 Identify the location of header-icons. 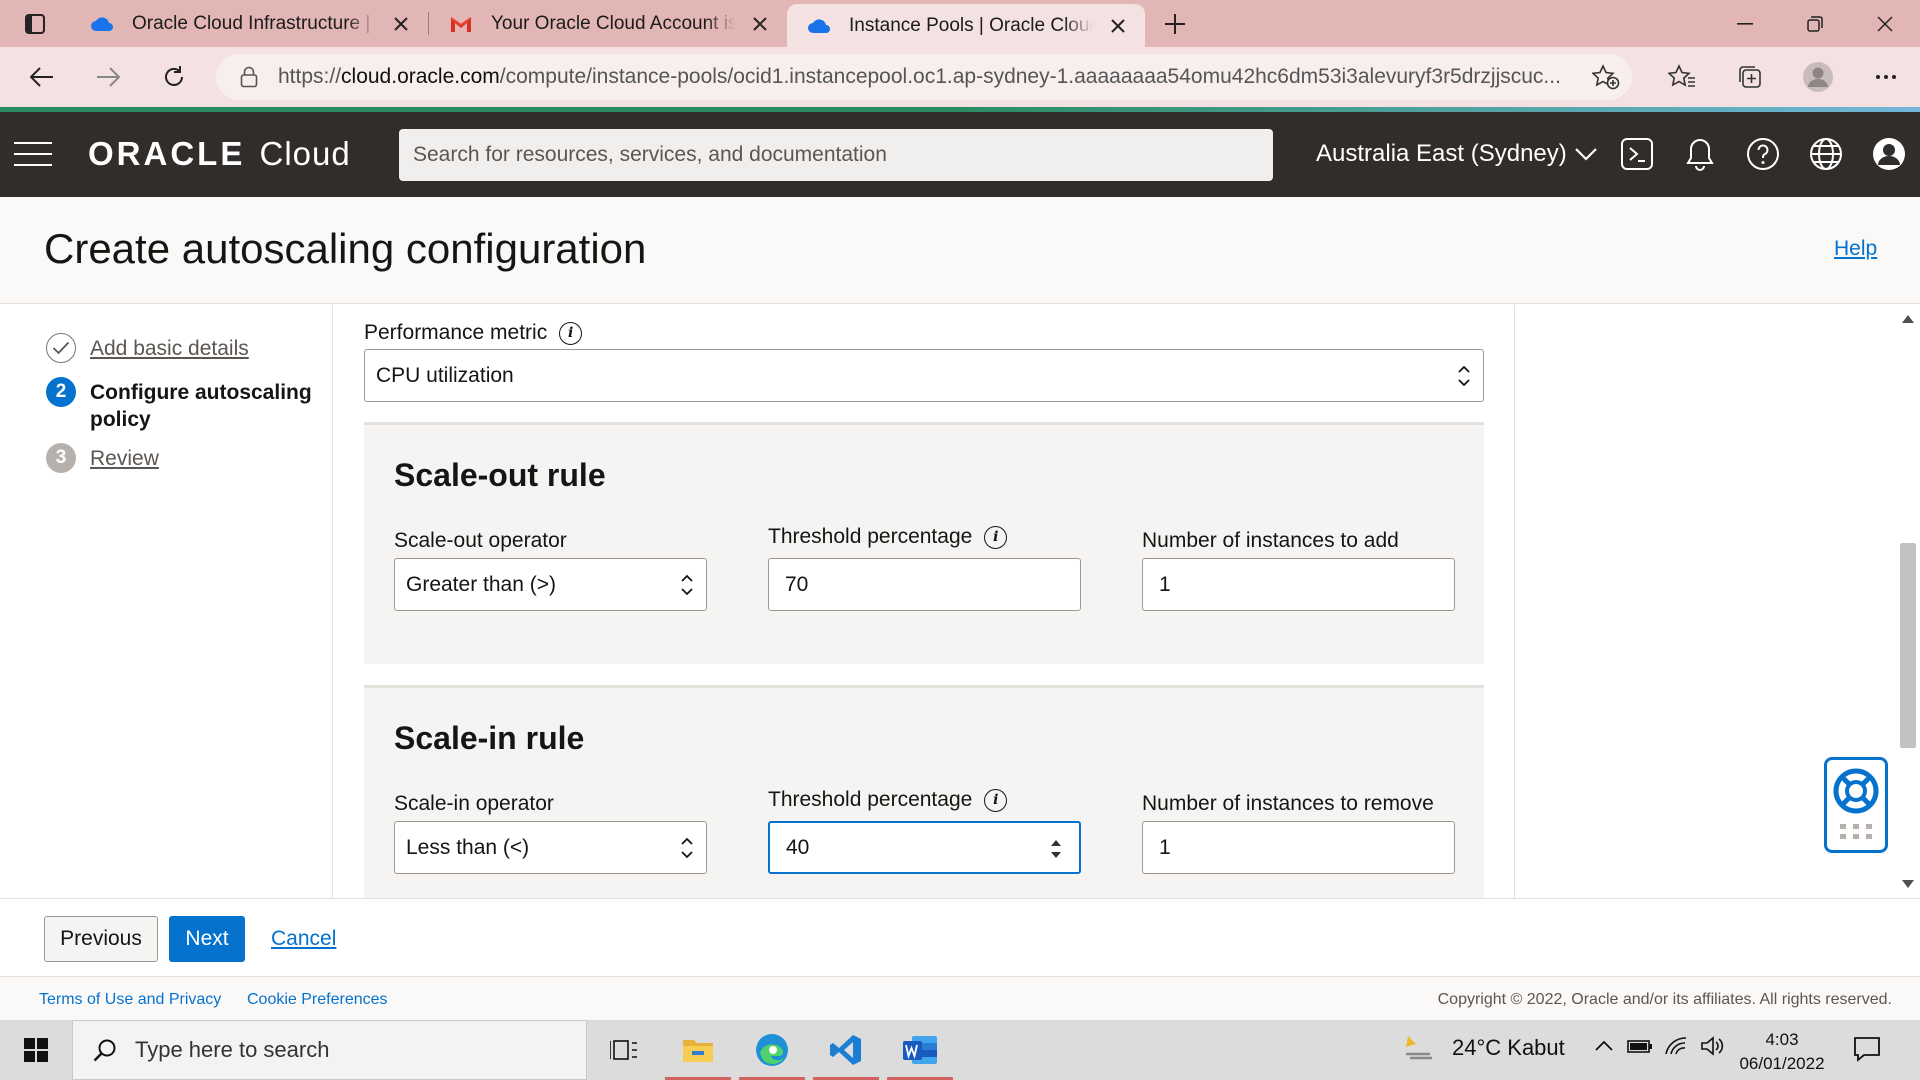
(1762, 154).